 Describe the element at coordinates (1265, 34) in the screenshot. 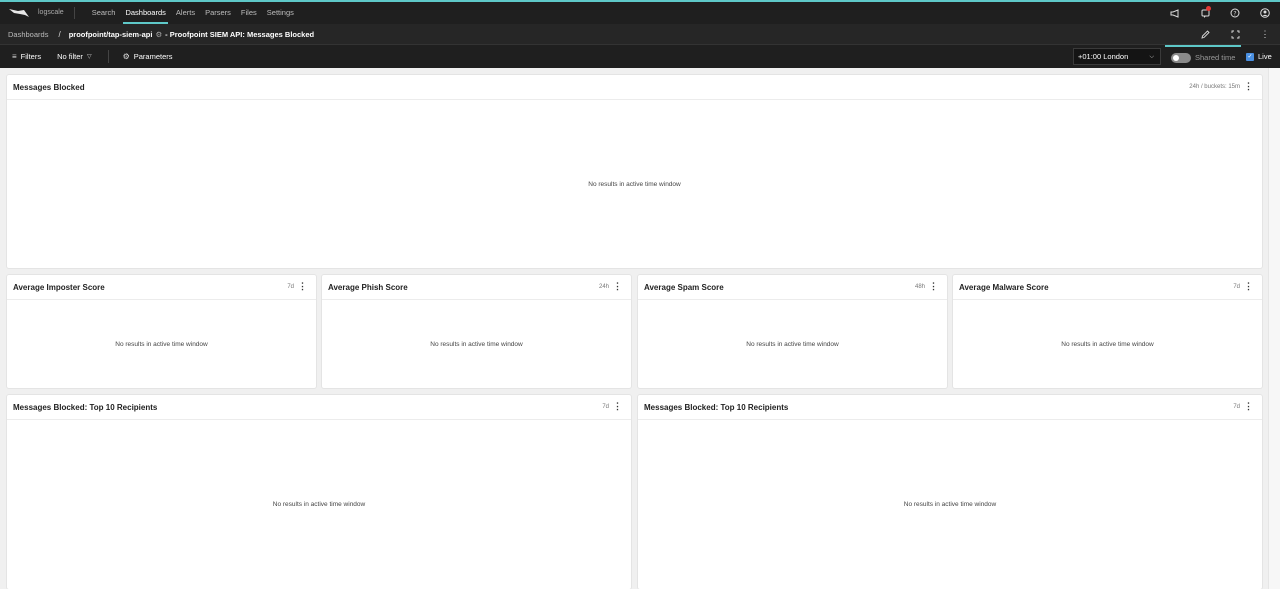

I see `more-vertical-icon: ⋮` at that location.